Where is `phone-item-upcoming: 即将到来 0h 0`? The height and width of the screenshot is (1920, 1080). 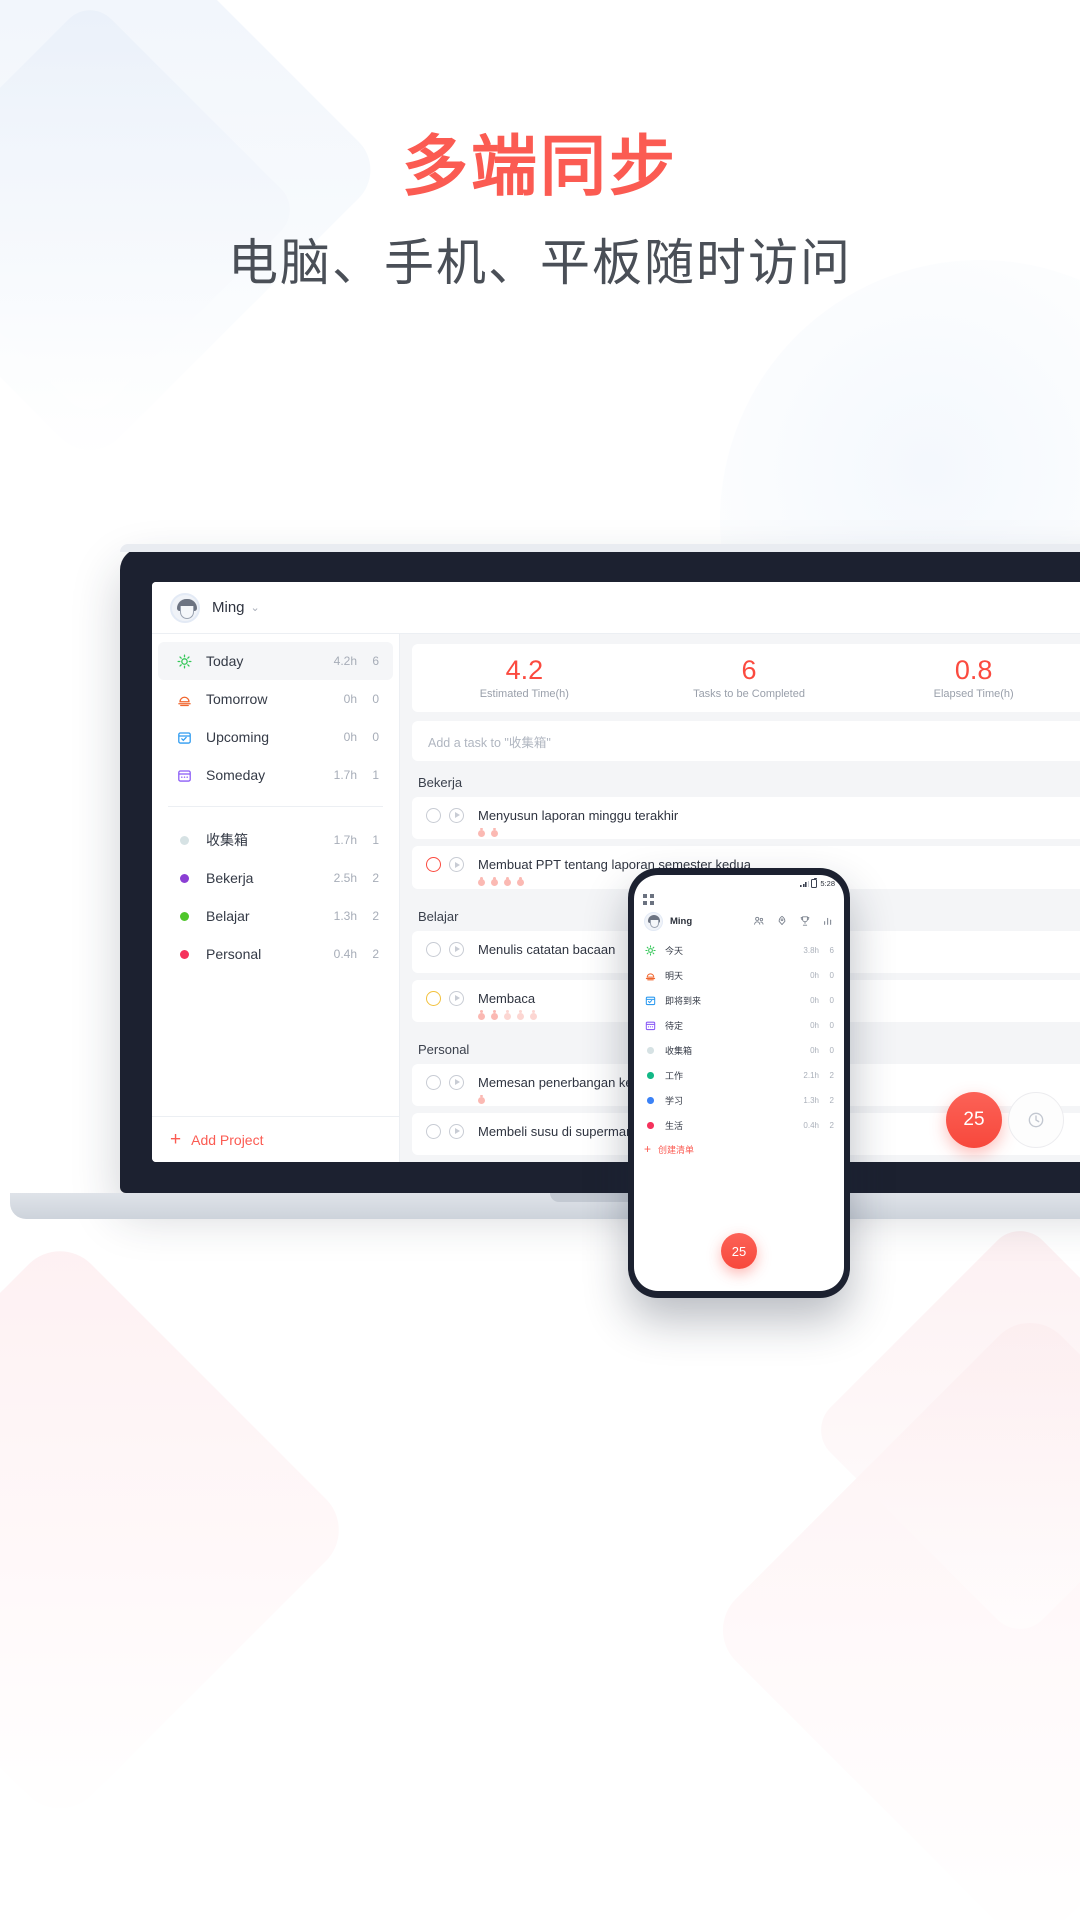
phone-item-upcoming: 即将到来 0h 0 is located at coordinates (739, 1000).